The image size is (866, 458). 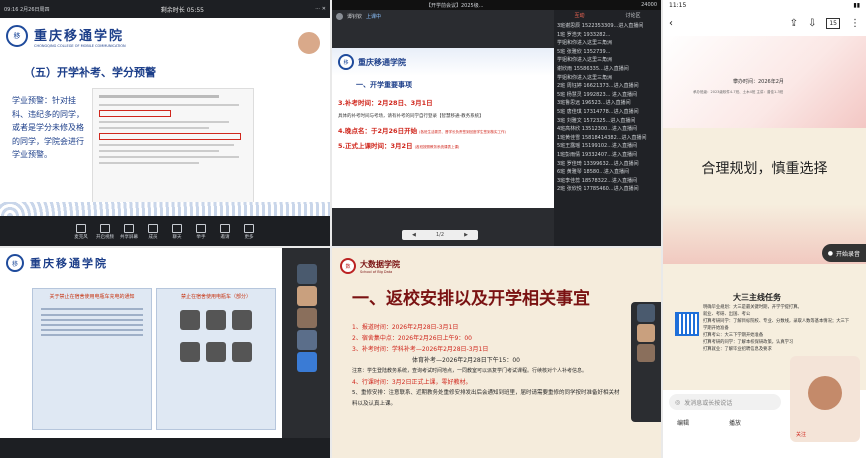 I want to click on upload-icon: ⇪, so click(x=794, y=23).